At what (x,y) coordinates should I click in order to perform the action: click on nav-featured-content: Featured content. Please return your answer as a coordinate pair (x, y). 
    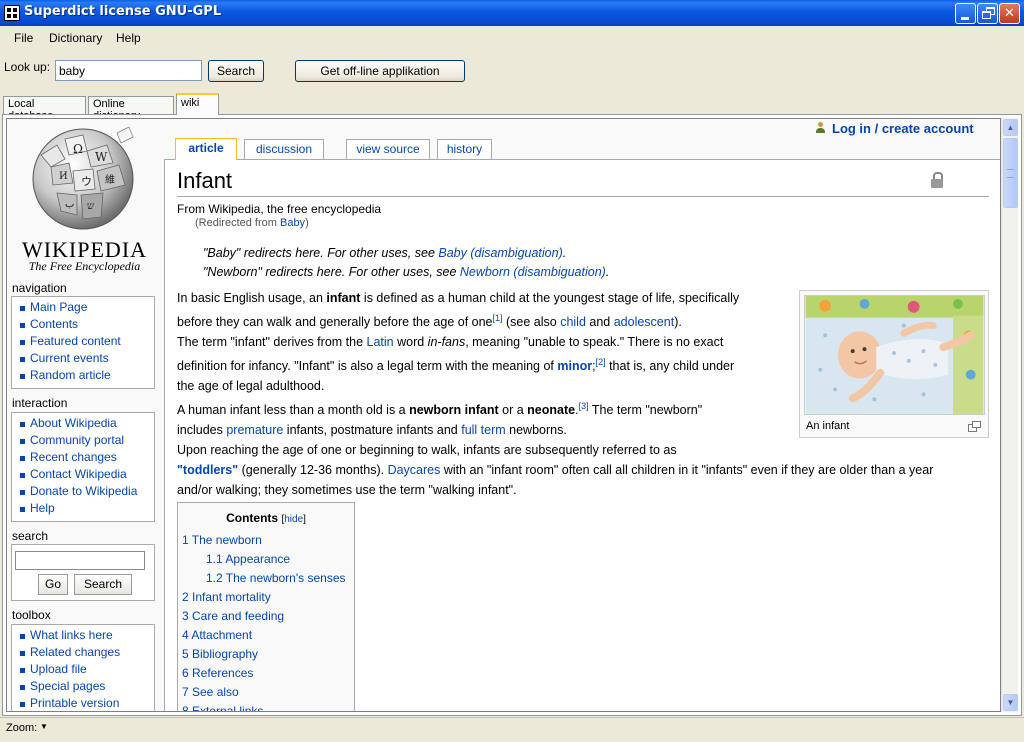
    Looking at the image, I should click on (85, 342).